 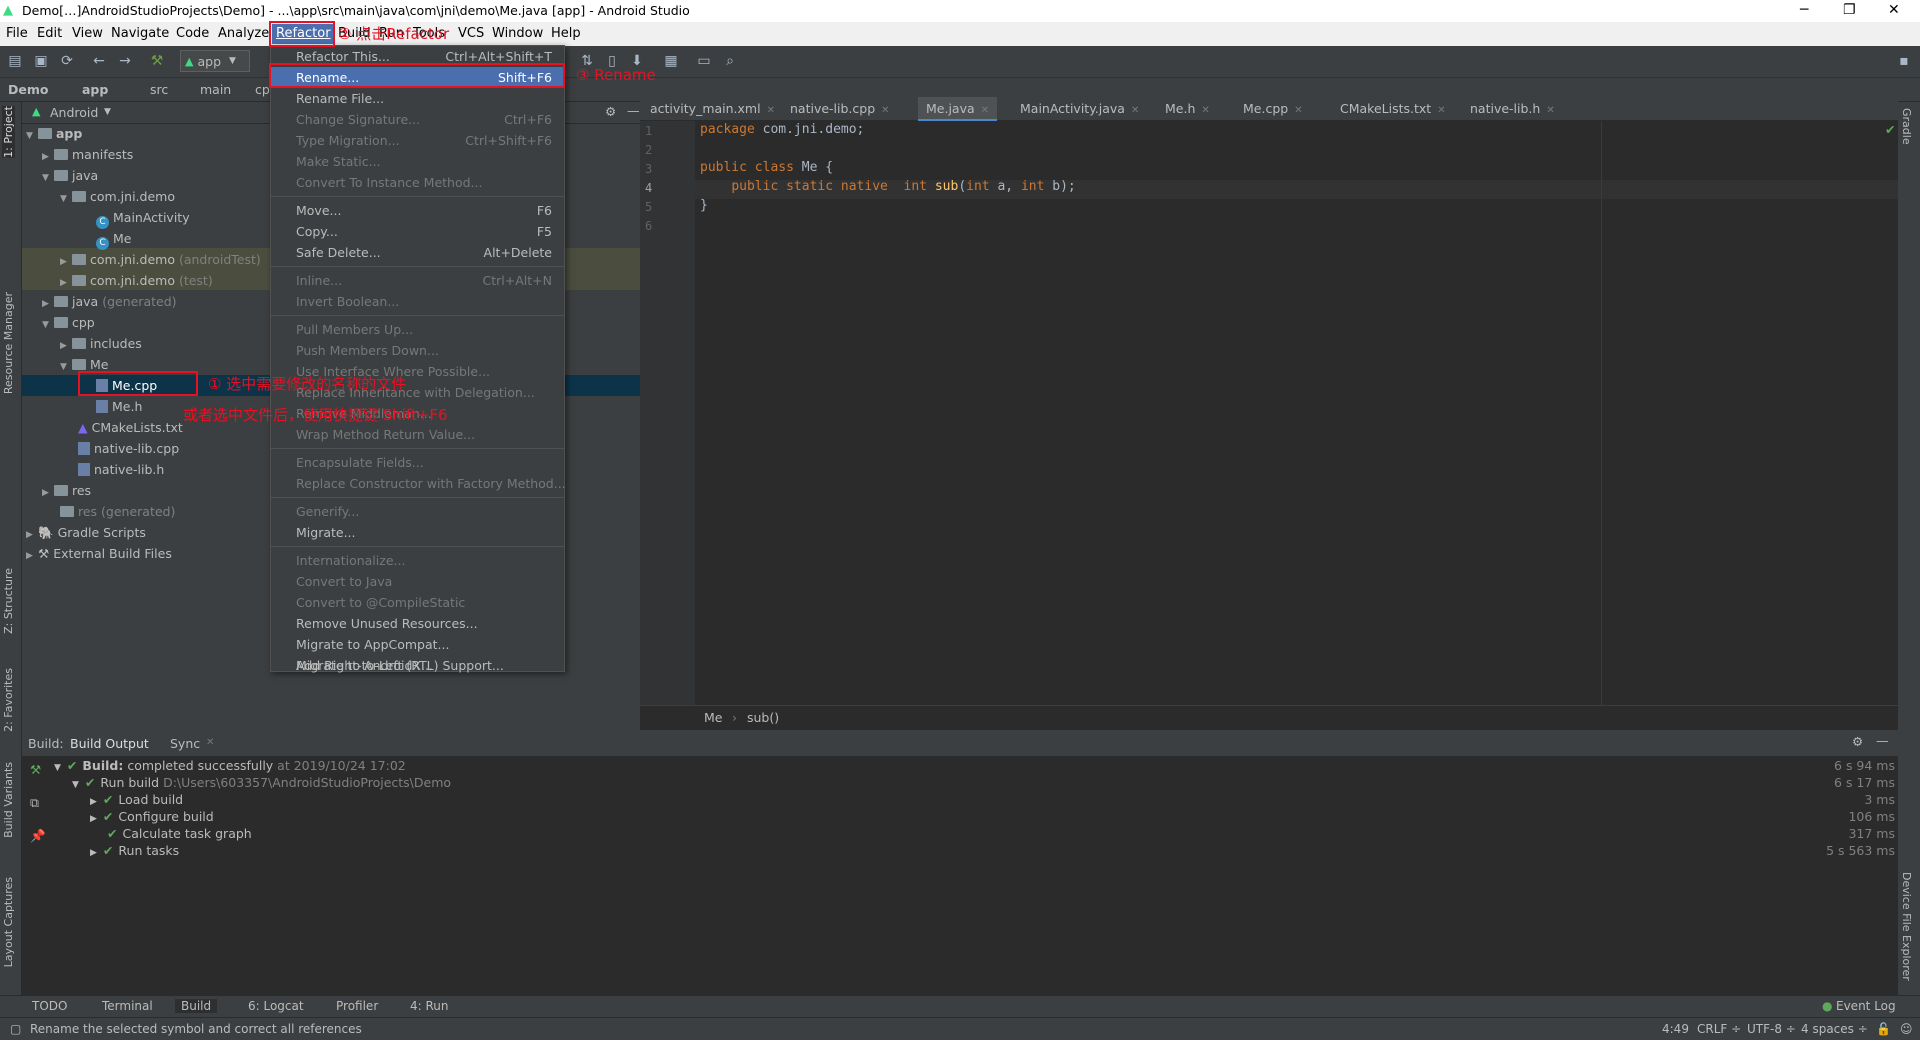 What do you see at coordinates (54, 133) in the screenshot?
I see `tree-node-app: ▼ app` at bounding box center [54, 133].